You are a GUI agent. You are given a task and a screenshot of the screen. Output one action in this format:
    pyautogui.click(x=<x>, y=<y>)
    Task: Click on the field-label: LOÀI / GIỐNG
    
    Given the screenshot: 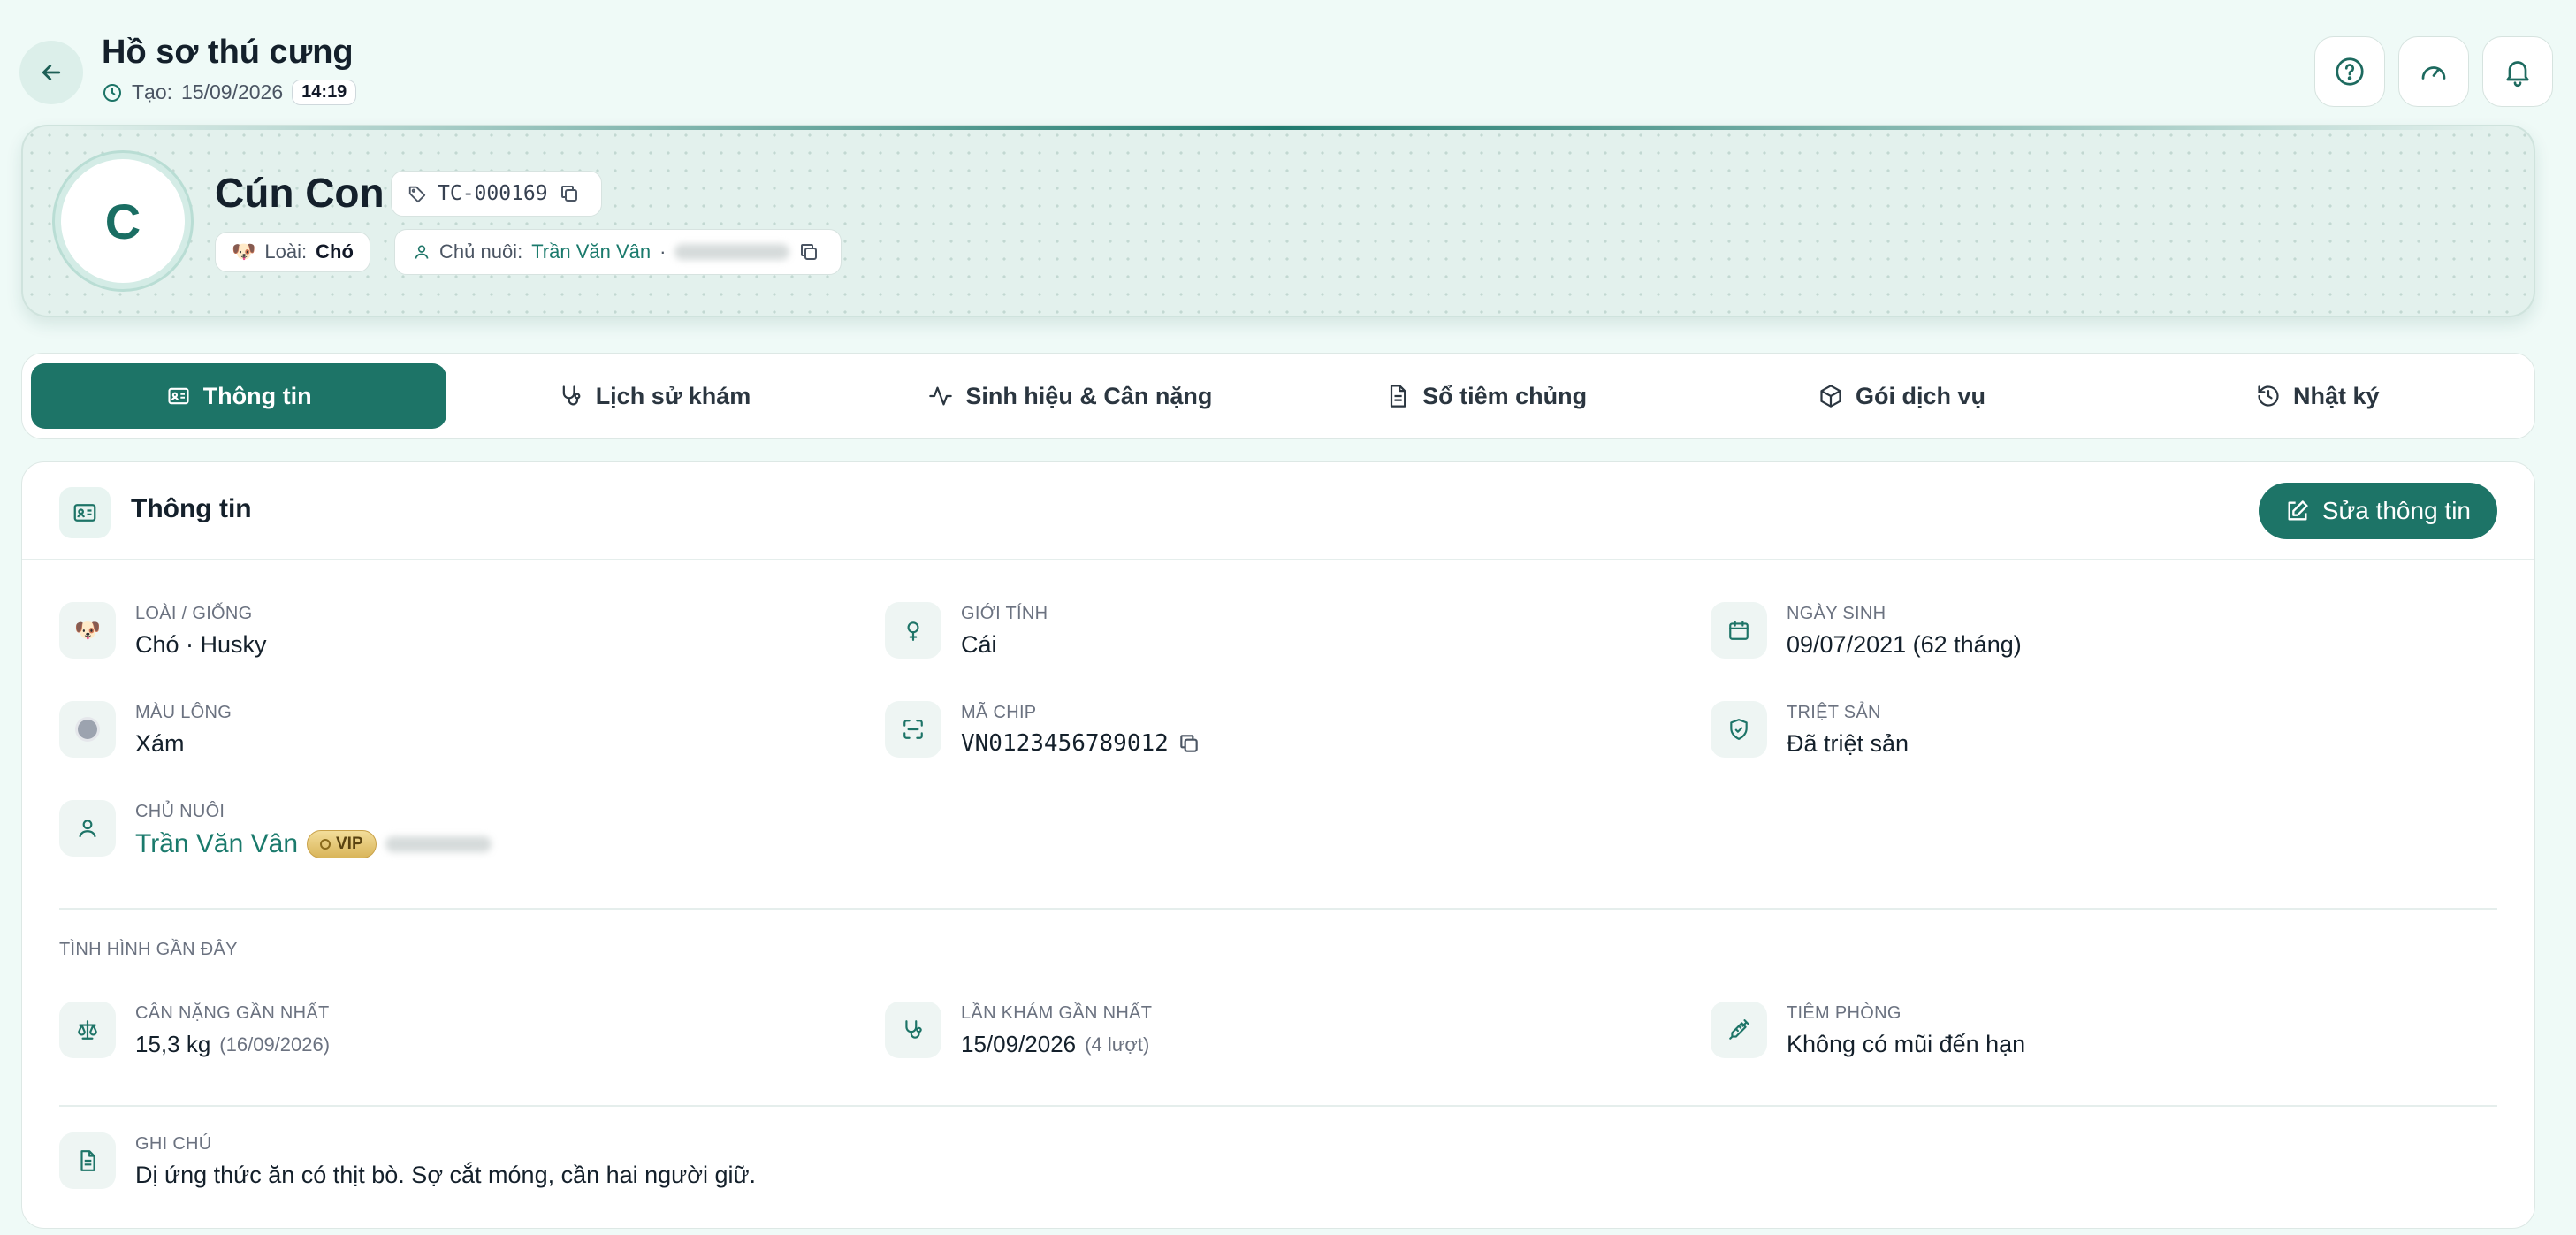 What is the action you would take?
    pyautogui.click(x=194, y=613)
    